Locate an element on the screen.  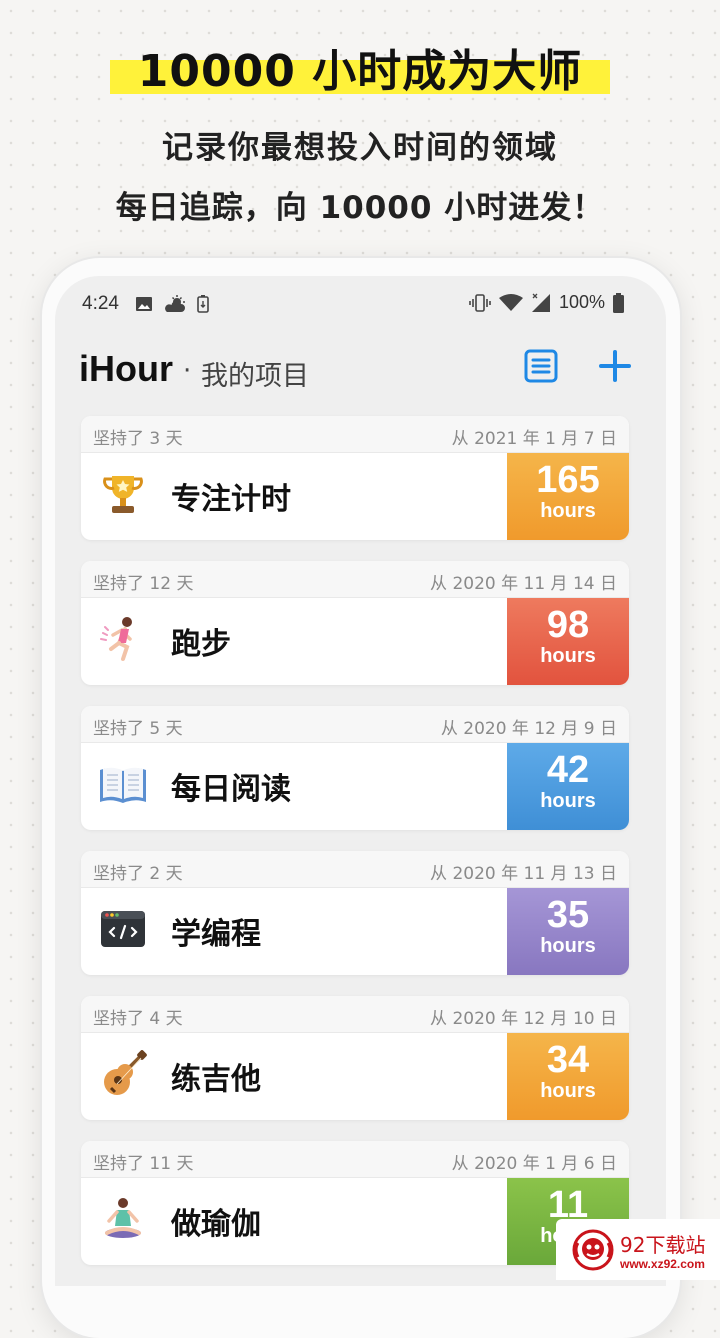
project-card: 坚持了 2 天 从 2020 年 11 月 13 日 学编程 35 hours is located at coordinates (355, 913).